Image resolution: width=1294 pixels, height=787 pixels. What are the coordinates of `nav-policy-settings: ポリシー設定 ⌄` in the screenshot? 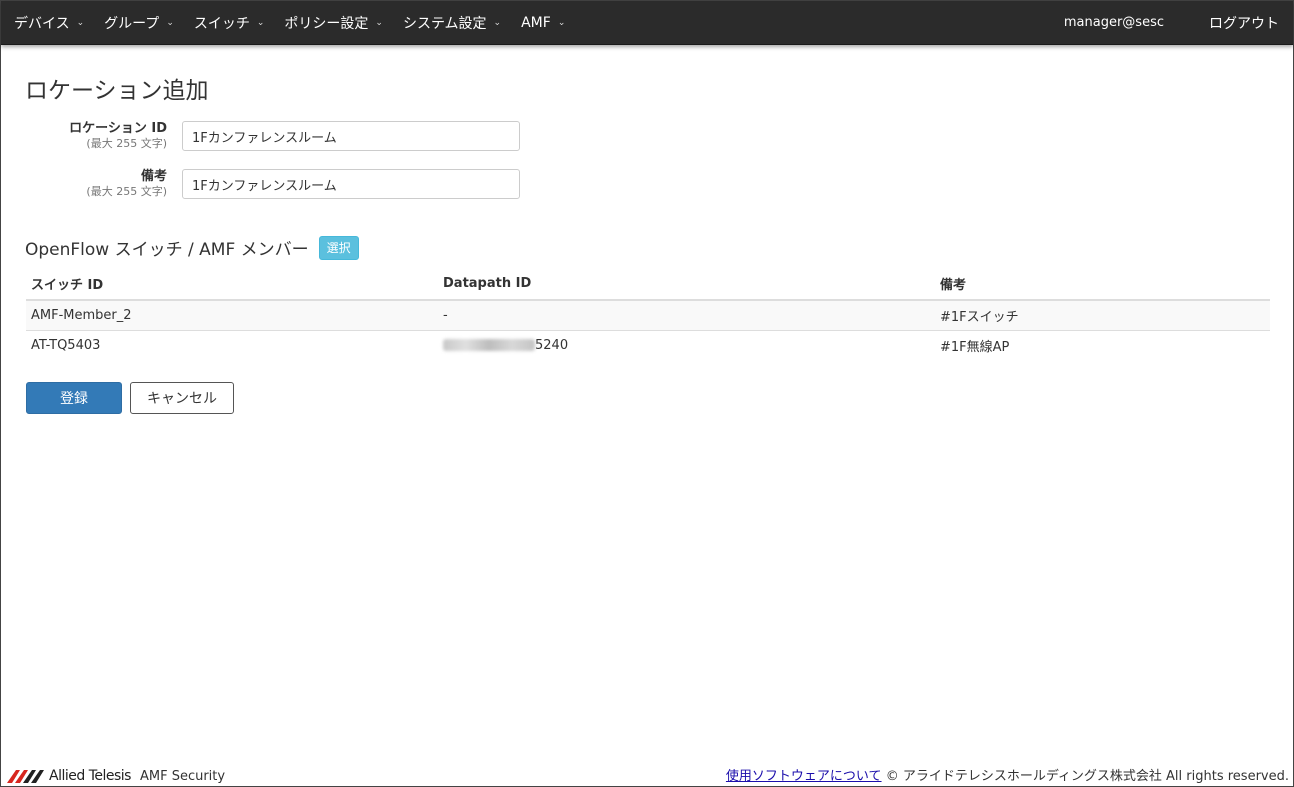 It's located at (333, 23).